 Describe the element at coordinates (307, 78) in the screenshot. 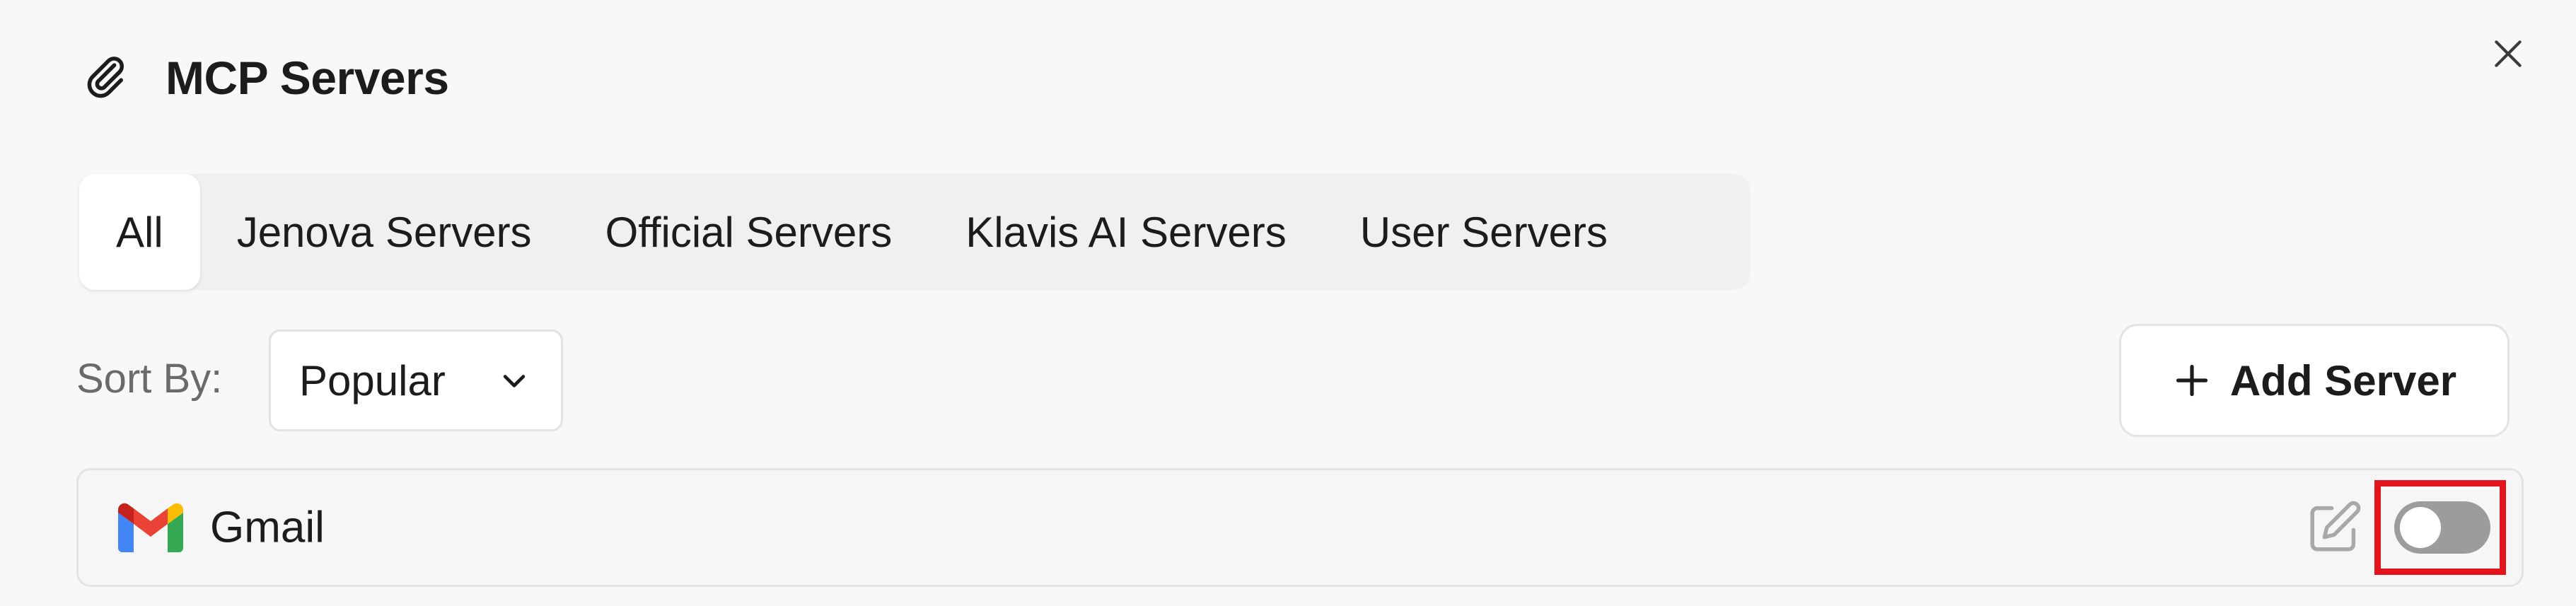

I see `dialog-title: MCP Servers` at that location.